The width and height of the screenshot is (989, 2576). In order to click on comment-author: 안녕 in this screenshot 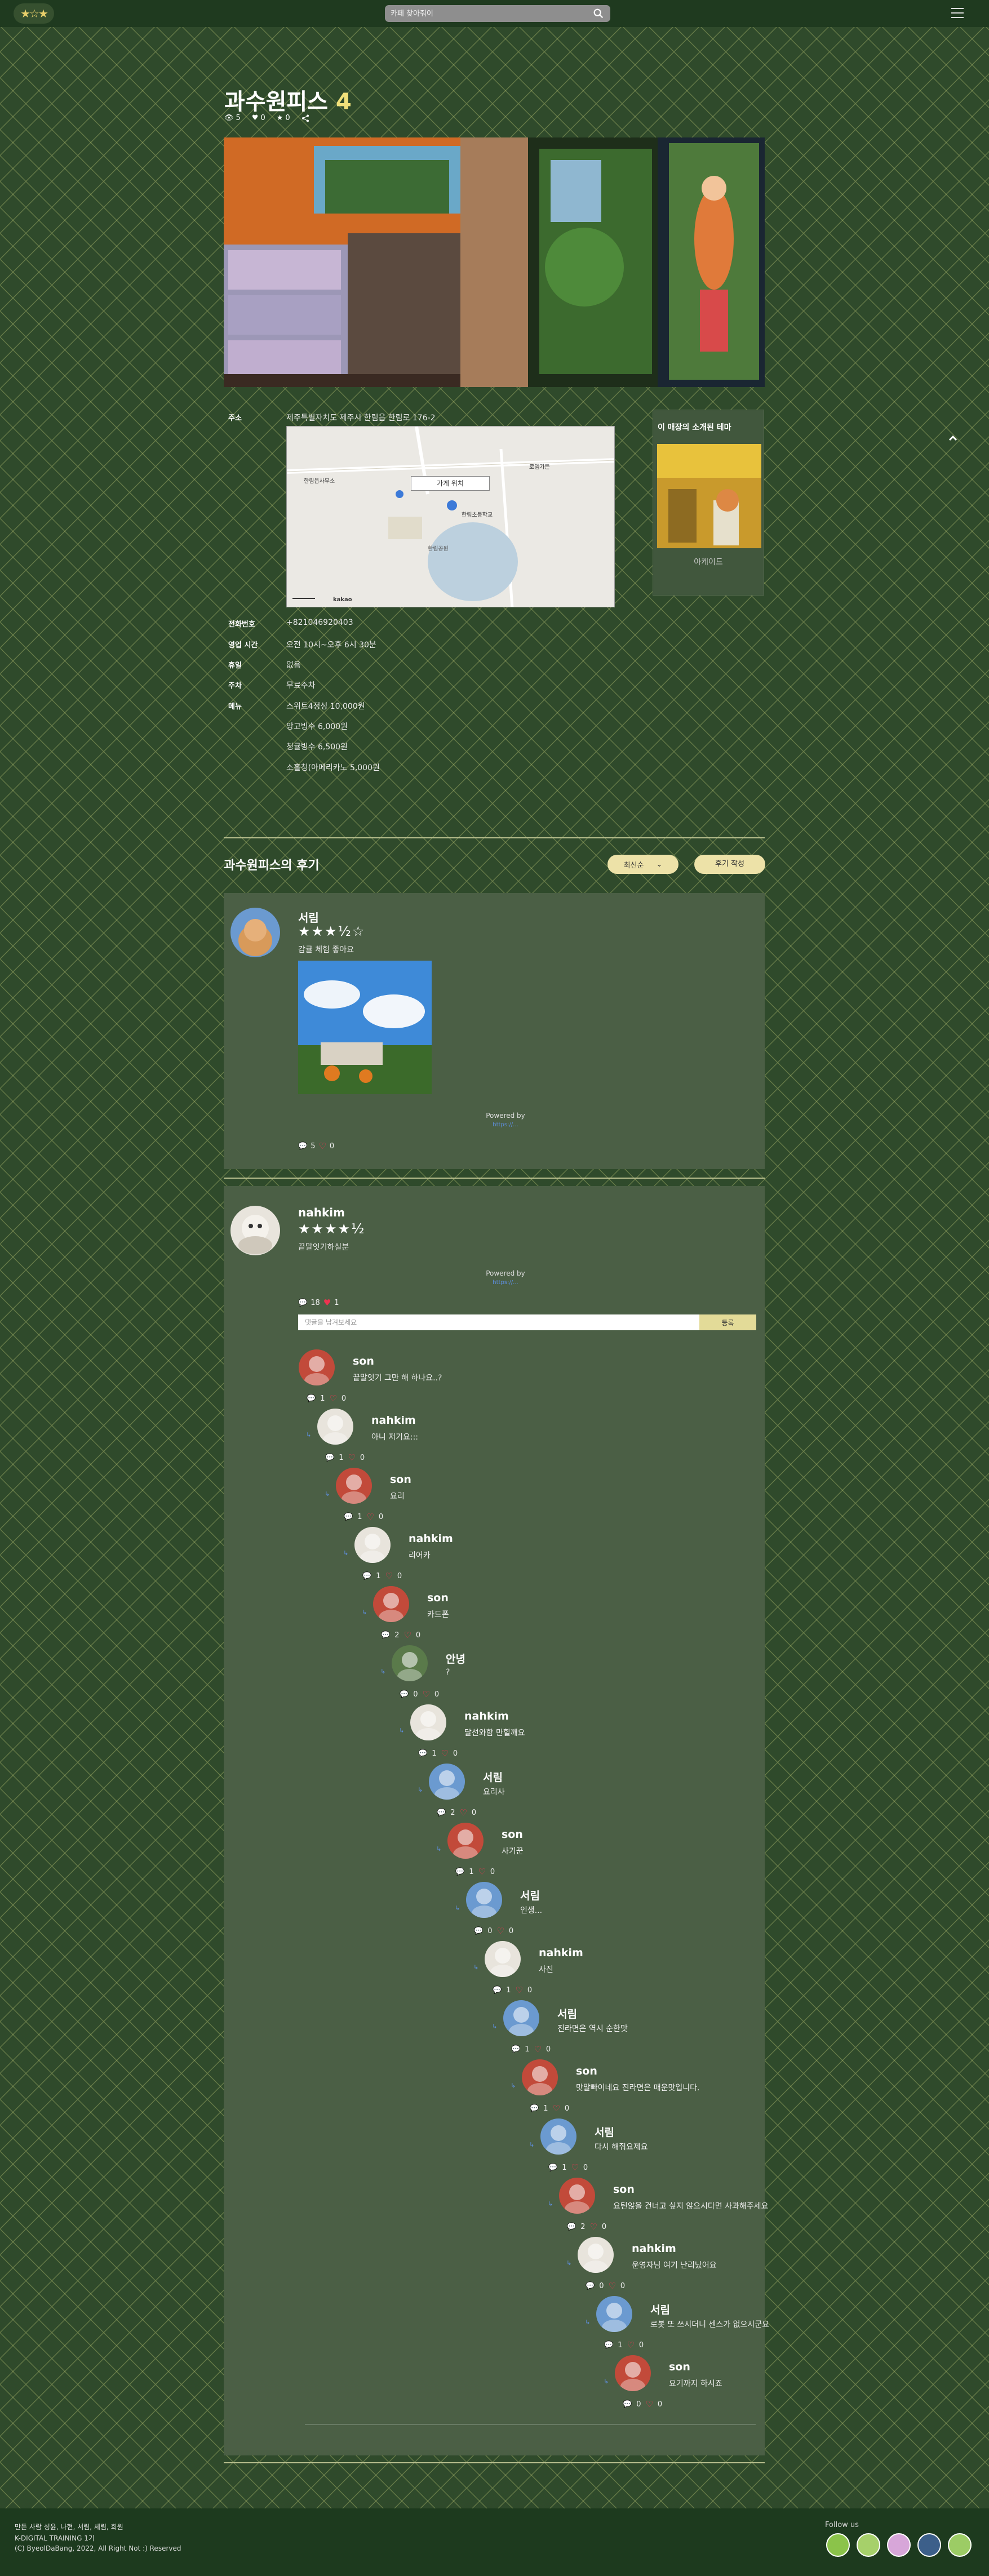, I will do `click(455, 1659)`.